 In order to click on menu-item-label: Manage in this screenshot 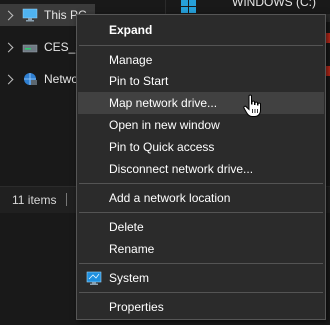, I will do `click(131, 60)`.